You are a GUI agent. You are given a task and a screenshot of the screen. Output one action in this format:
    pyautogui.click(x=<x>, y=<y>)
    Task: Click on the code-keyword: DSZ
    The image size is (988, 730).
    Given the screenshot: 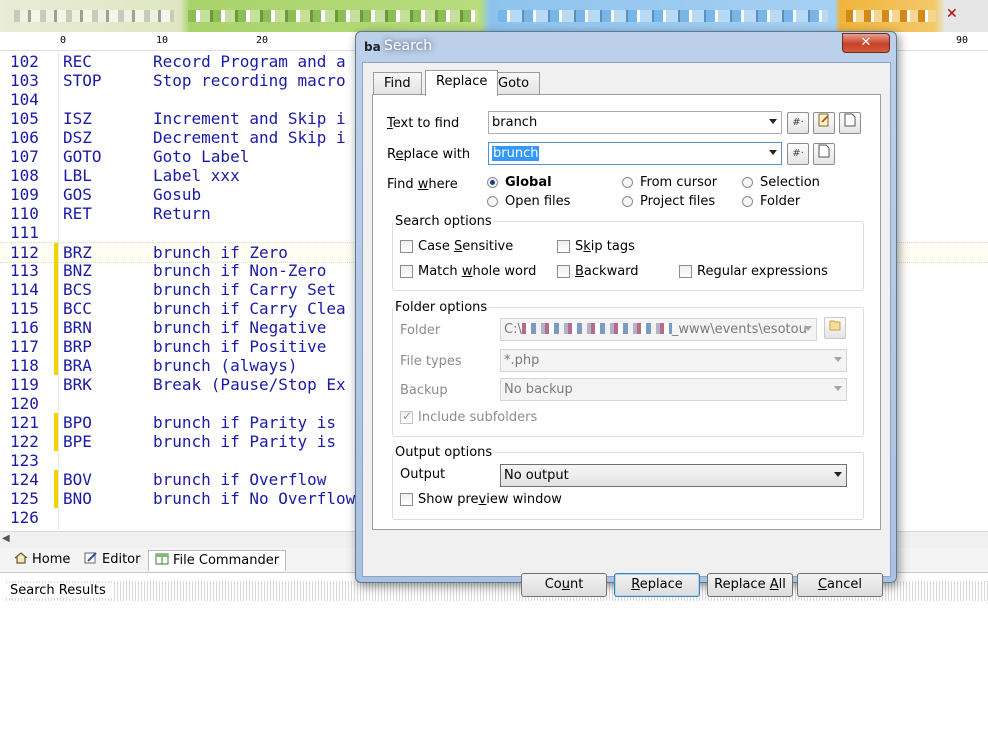 What is the action you would take?
    pyautogui.click(x=77, y=137)
    